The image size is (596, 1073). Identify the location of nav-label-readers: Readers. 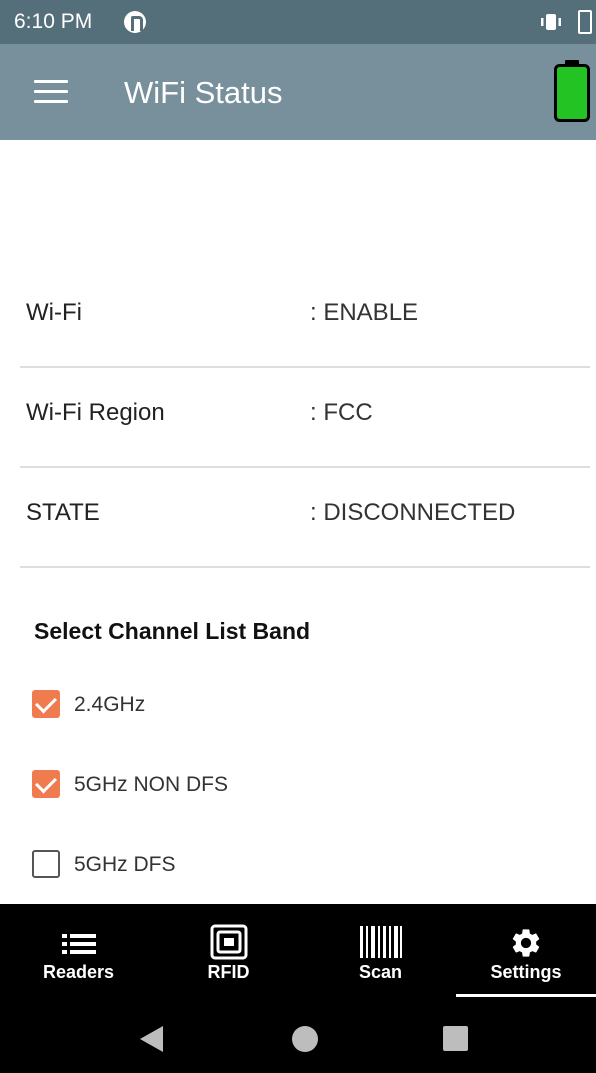
(78, 972).